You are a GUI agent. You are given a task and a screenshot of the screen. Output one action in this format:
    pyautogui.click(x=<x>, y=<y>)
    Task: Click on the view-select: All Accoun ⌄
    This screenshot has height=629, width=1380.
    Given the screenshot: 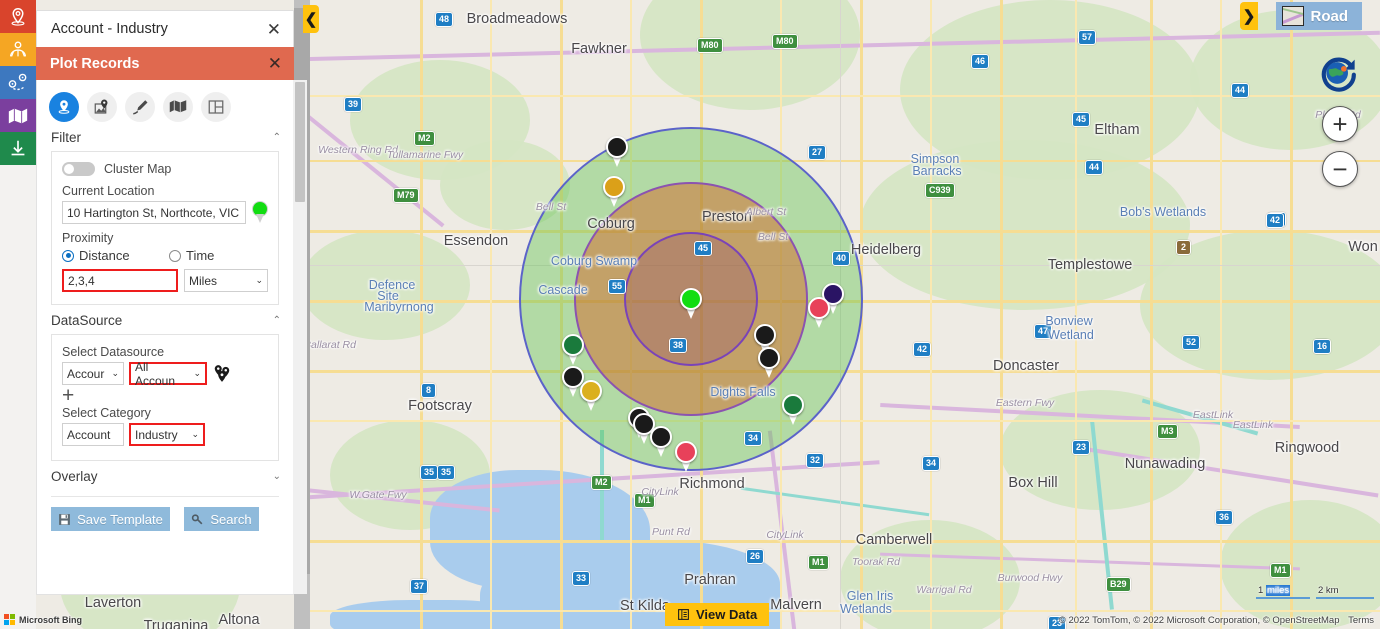 What is the action you would take?
    pyautogui.click(x=168, y=374)
    